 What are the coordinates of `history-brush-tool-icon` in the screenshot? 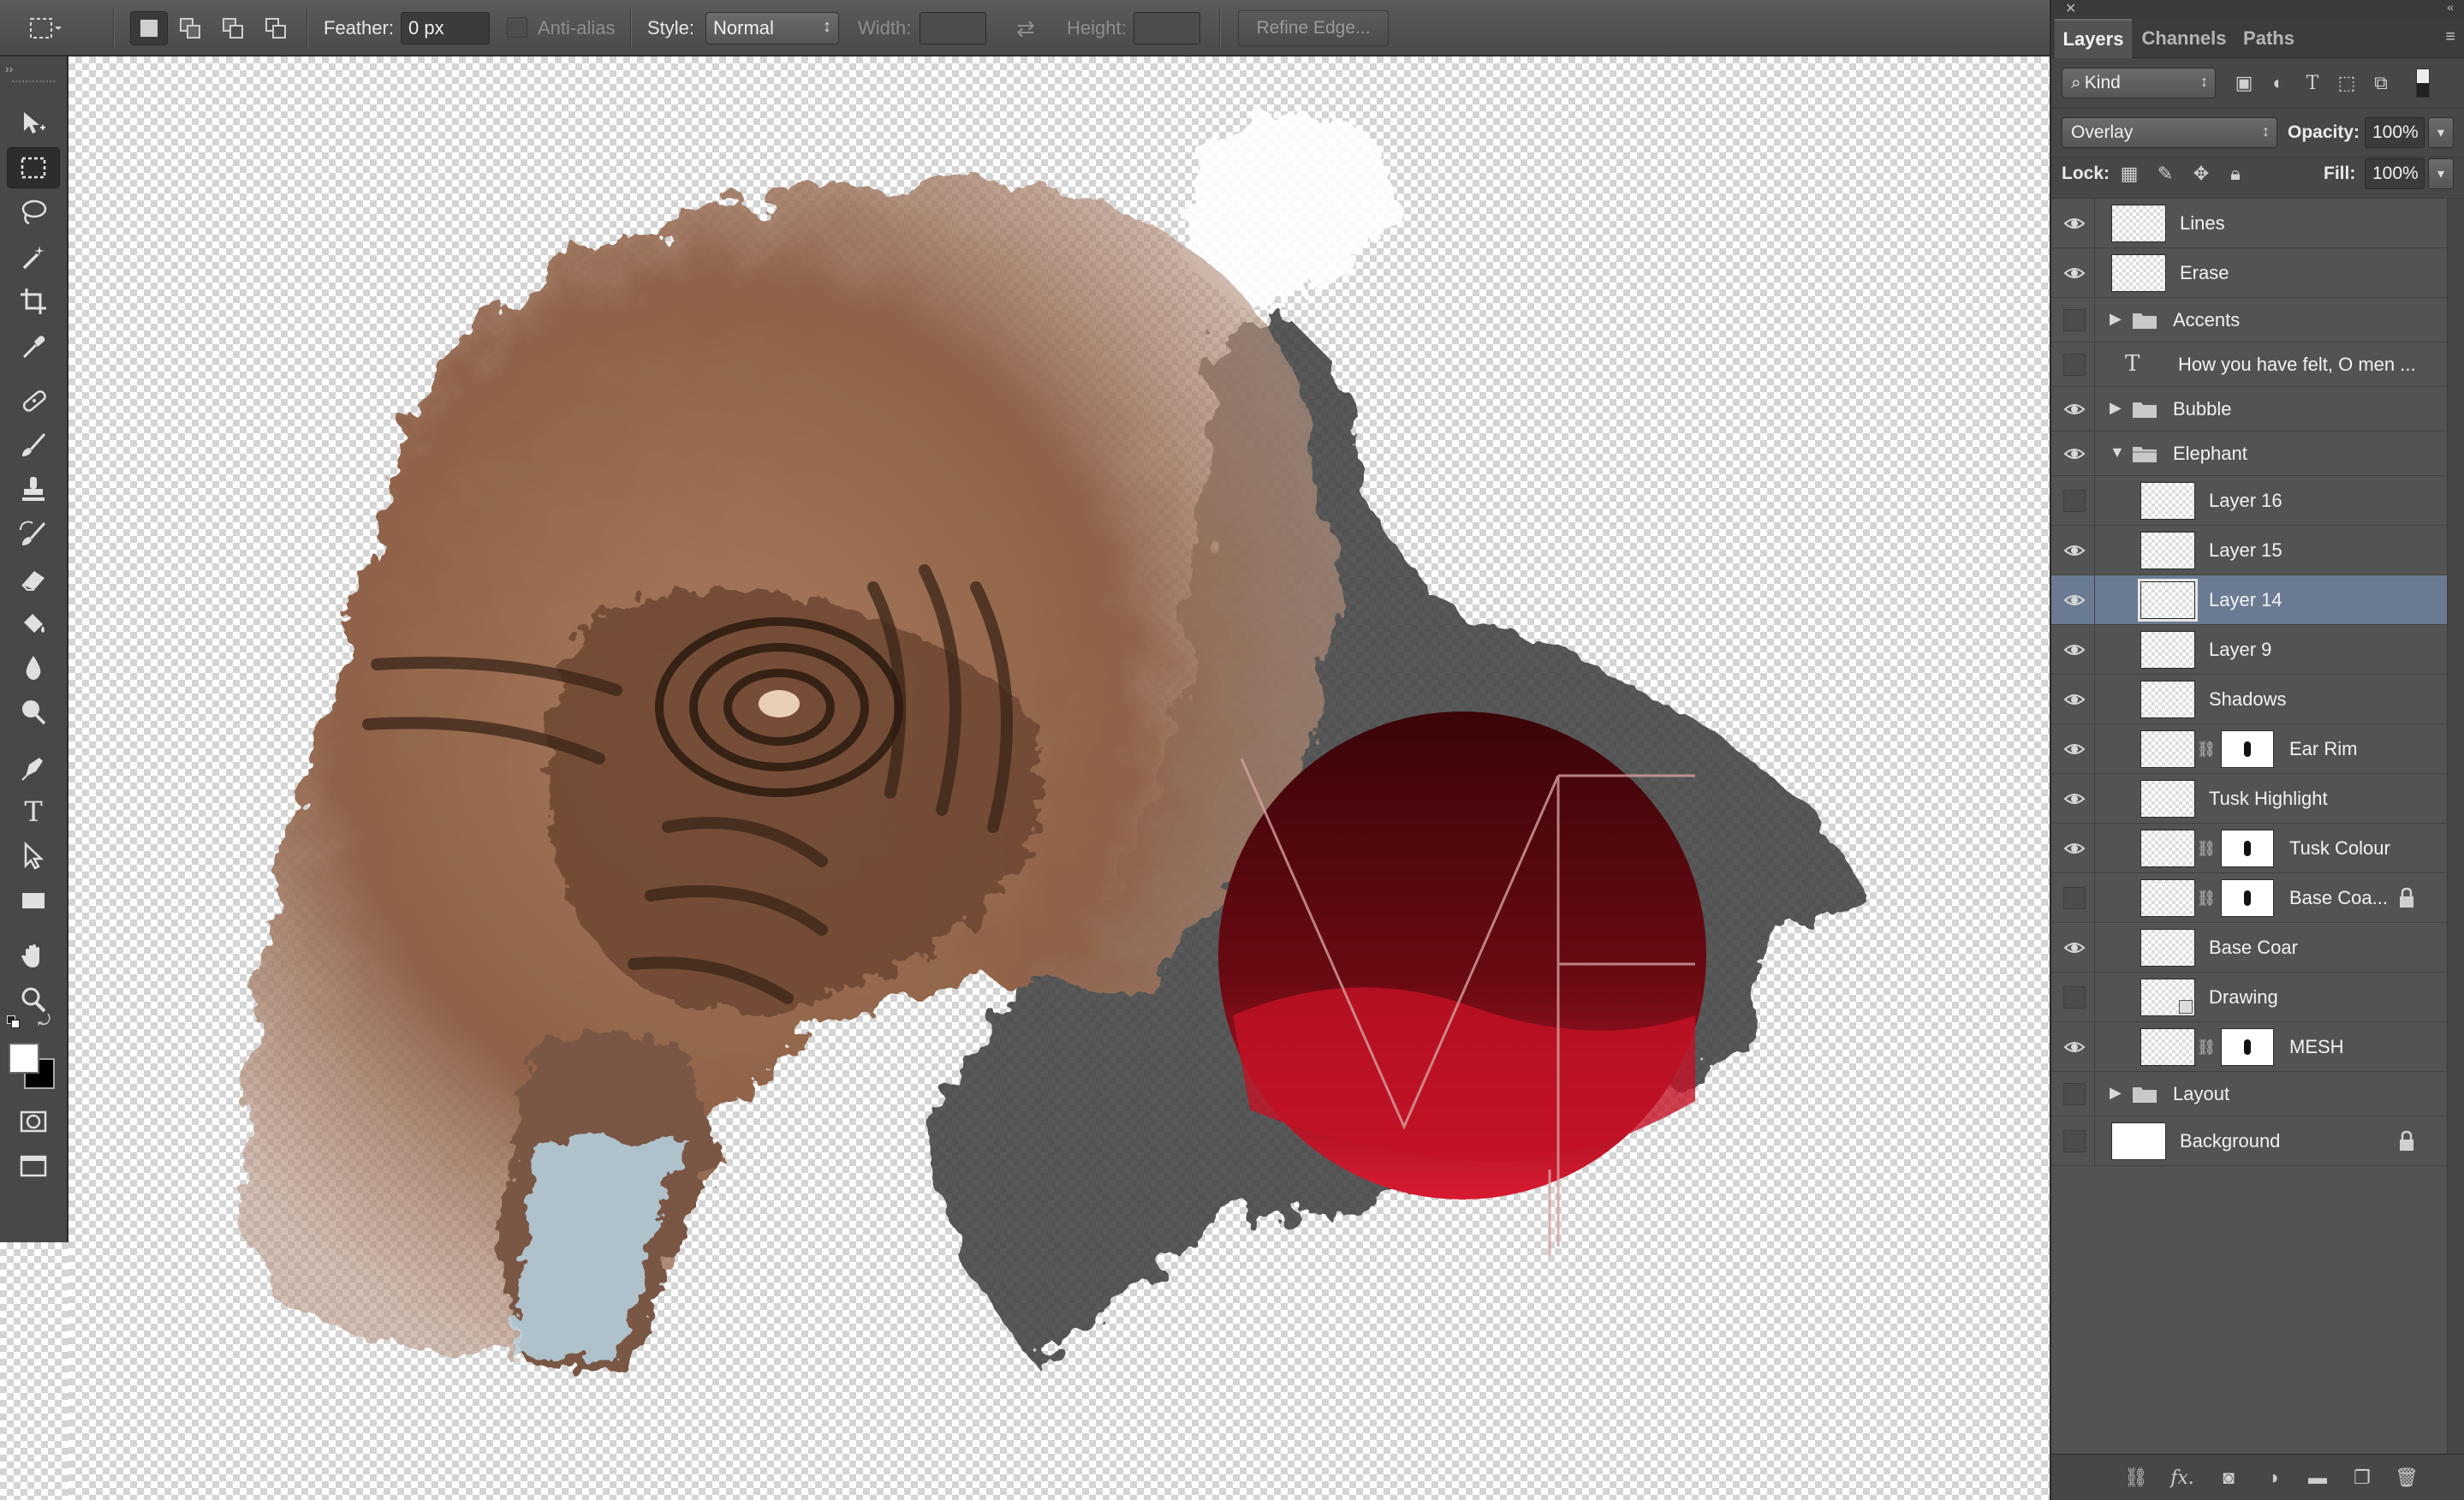 It's located at (33, 534).